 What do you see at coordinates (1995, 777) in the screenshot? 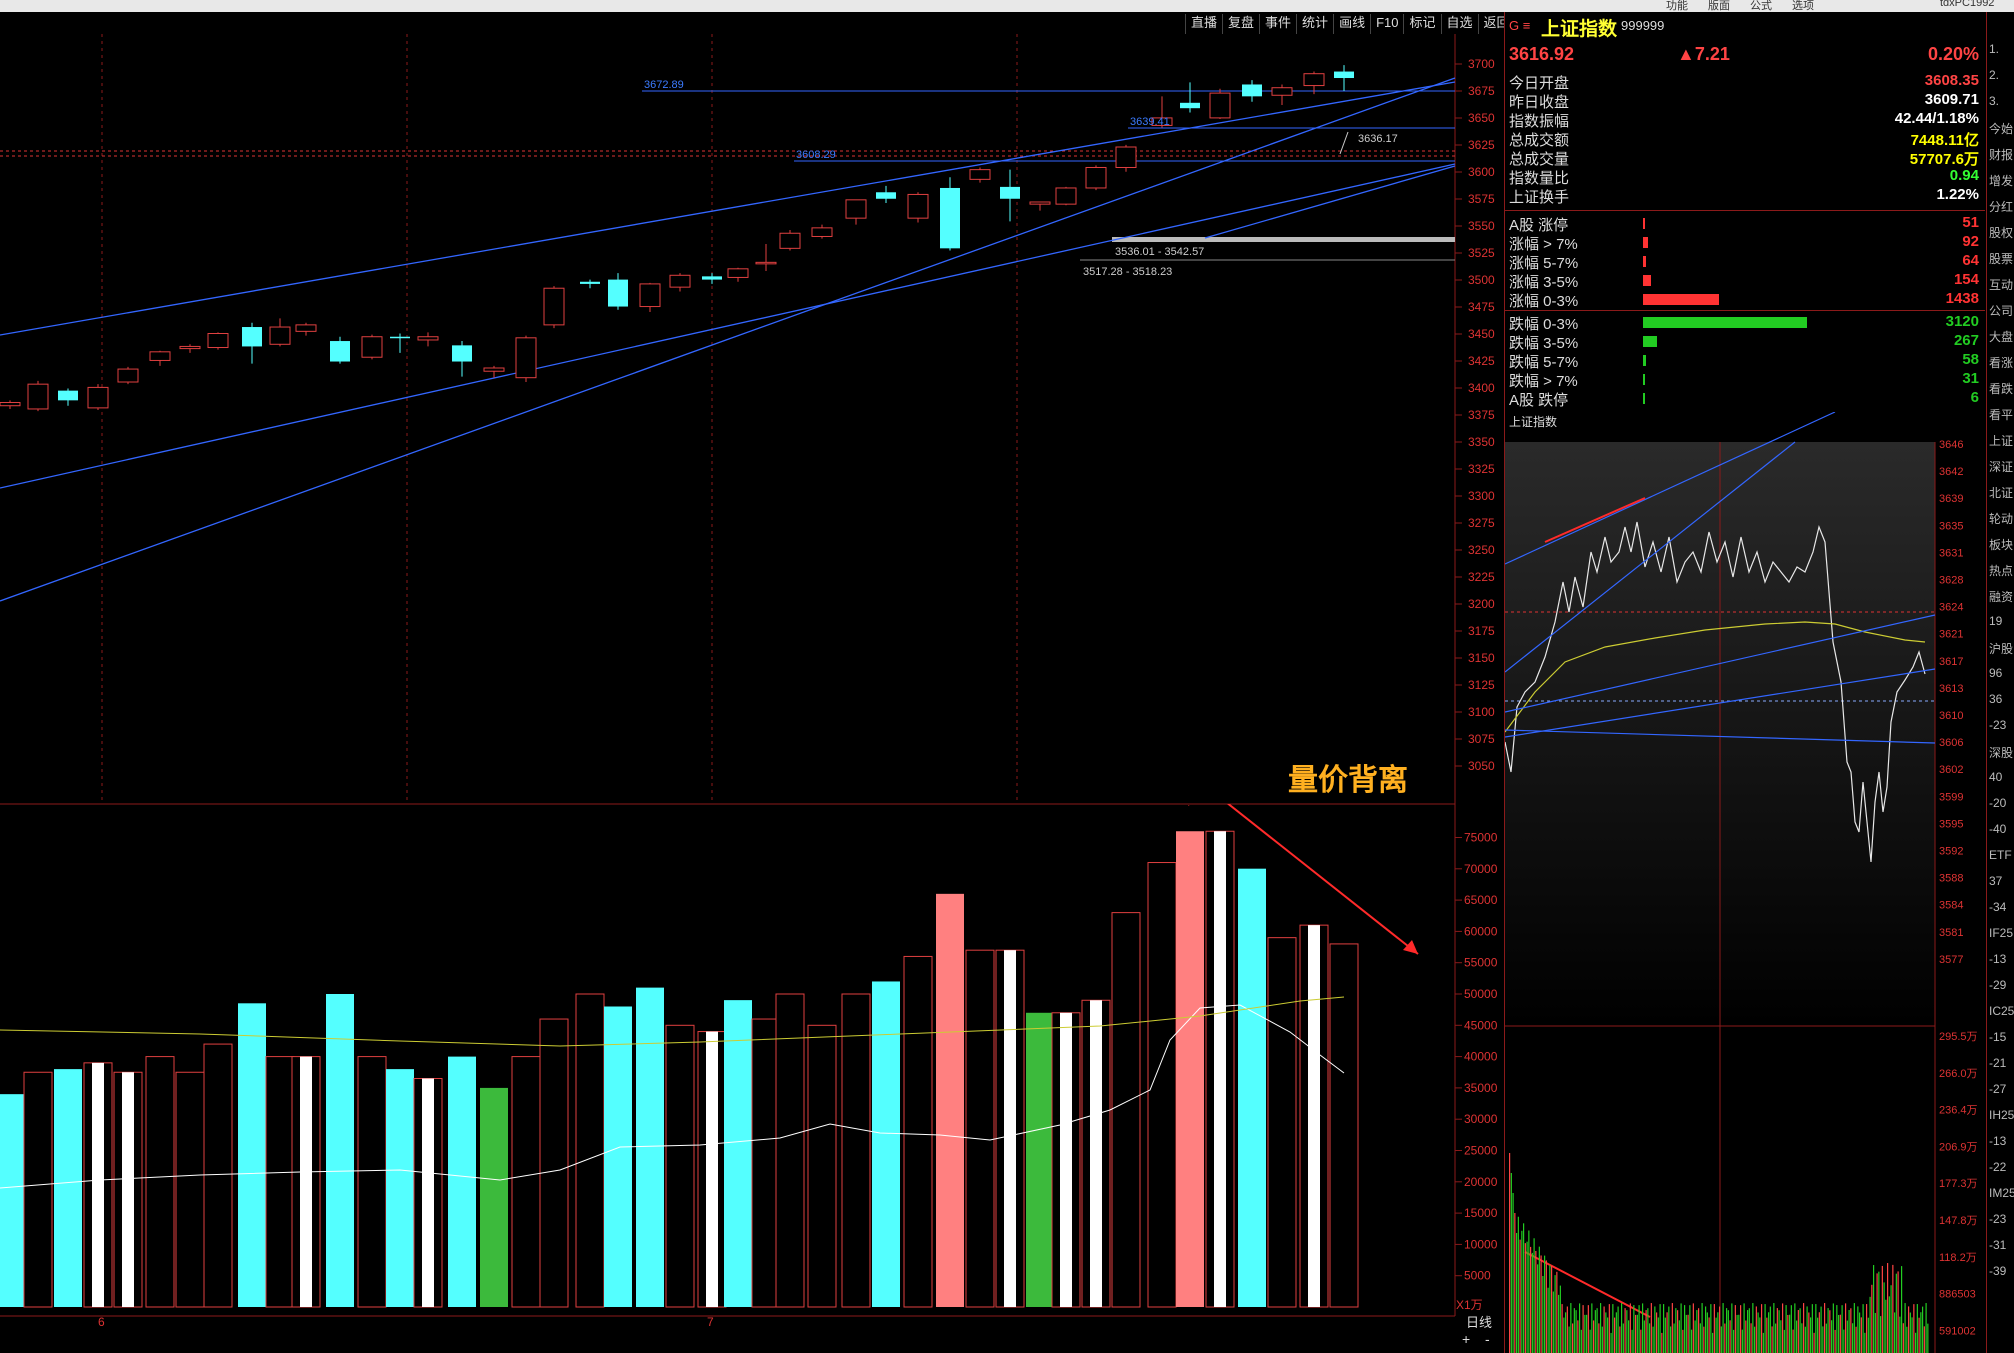
I see `side-info-item: 40` at bounding box center [1995, 777].